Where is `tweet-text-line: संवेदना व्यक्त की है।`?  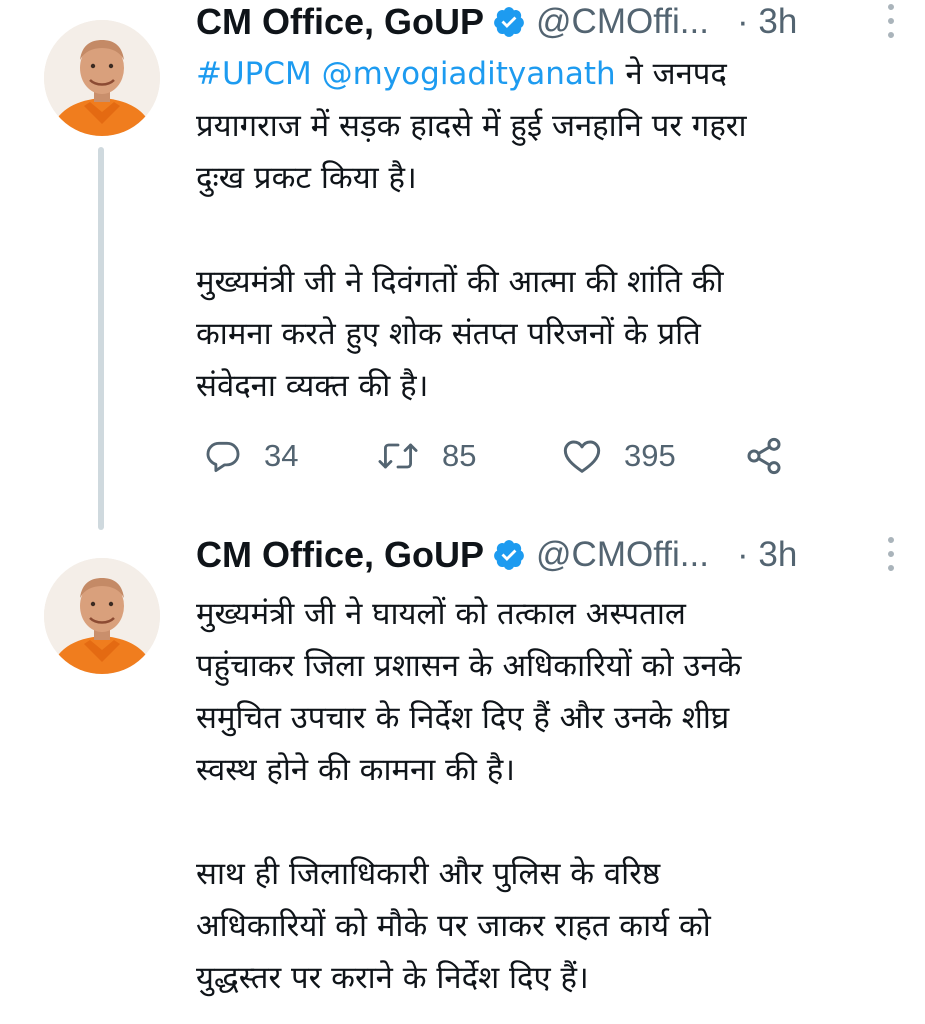
tweet-text-line: संवेदना व्यक्त की है। is located at coordinates (312, 386).